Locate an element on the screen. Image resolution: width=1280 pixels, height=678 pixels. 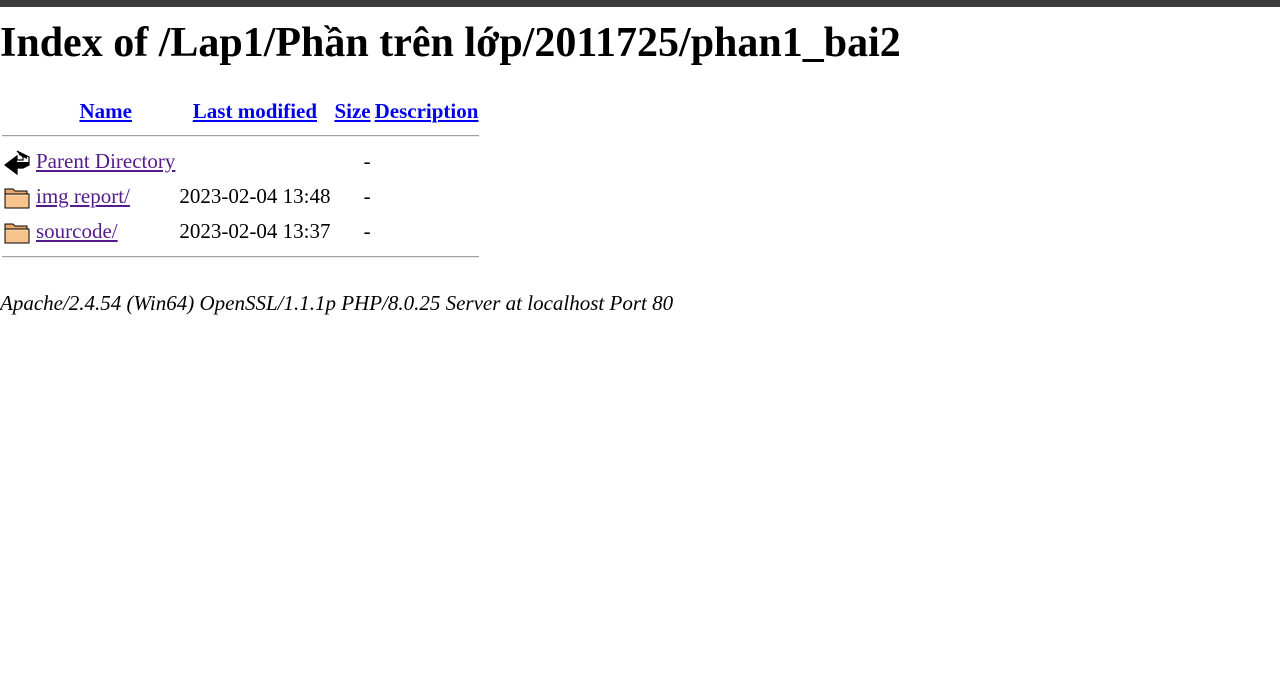
last-modified-cell: 2023-02-04 13:37 is located at coordinates (255, 231).